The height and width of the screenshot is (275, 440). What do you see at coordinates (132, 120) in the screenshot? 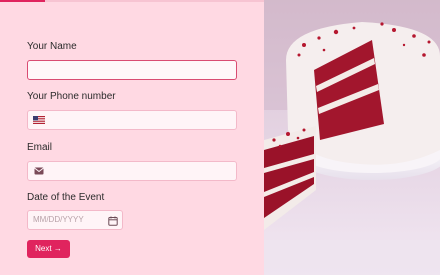
I see `phone-input` at bounding box center [132, 120].